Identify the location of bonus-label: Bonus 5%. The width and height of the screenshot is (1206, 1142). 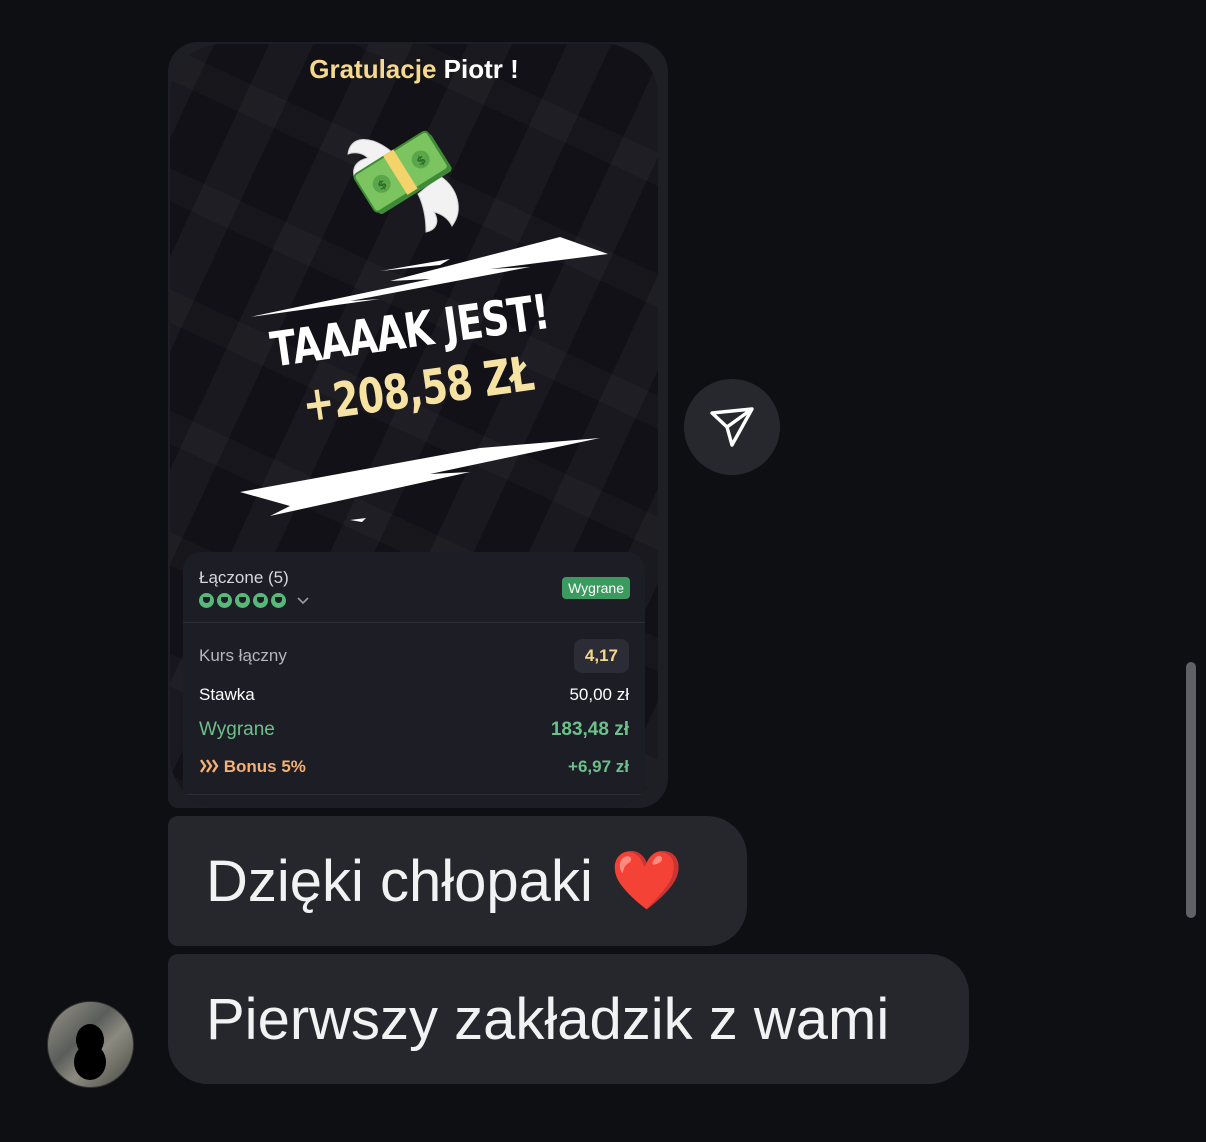
(264, 766).